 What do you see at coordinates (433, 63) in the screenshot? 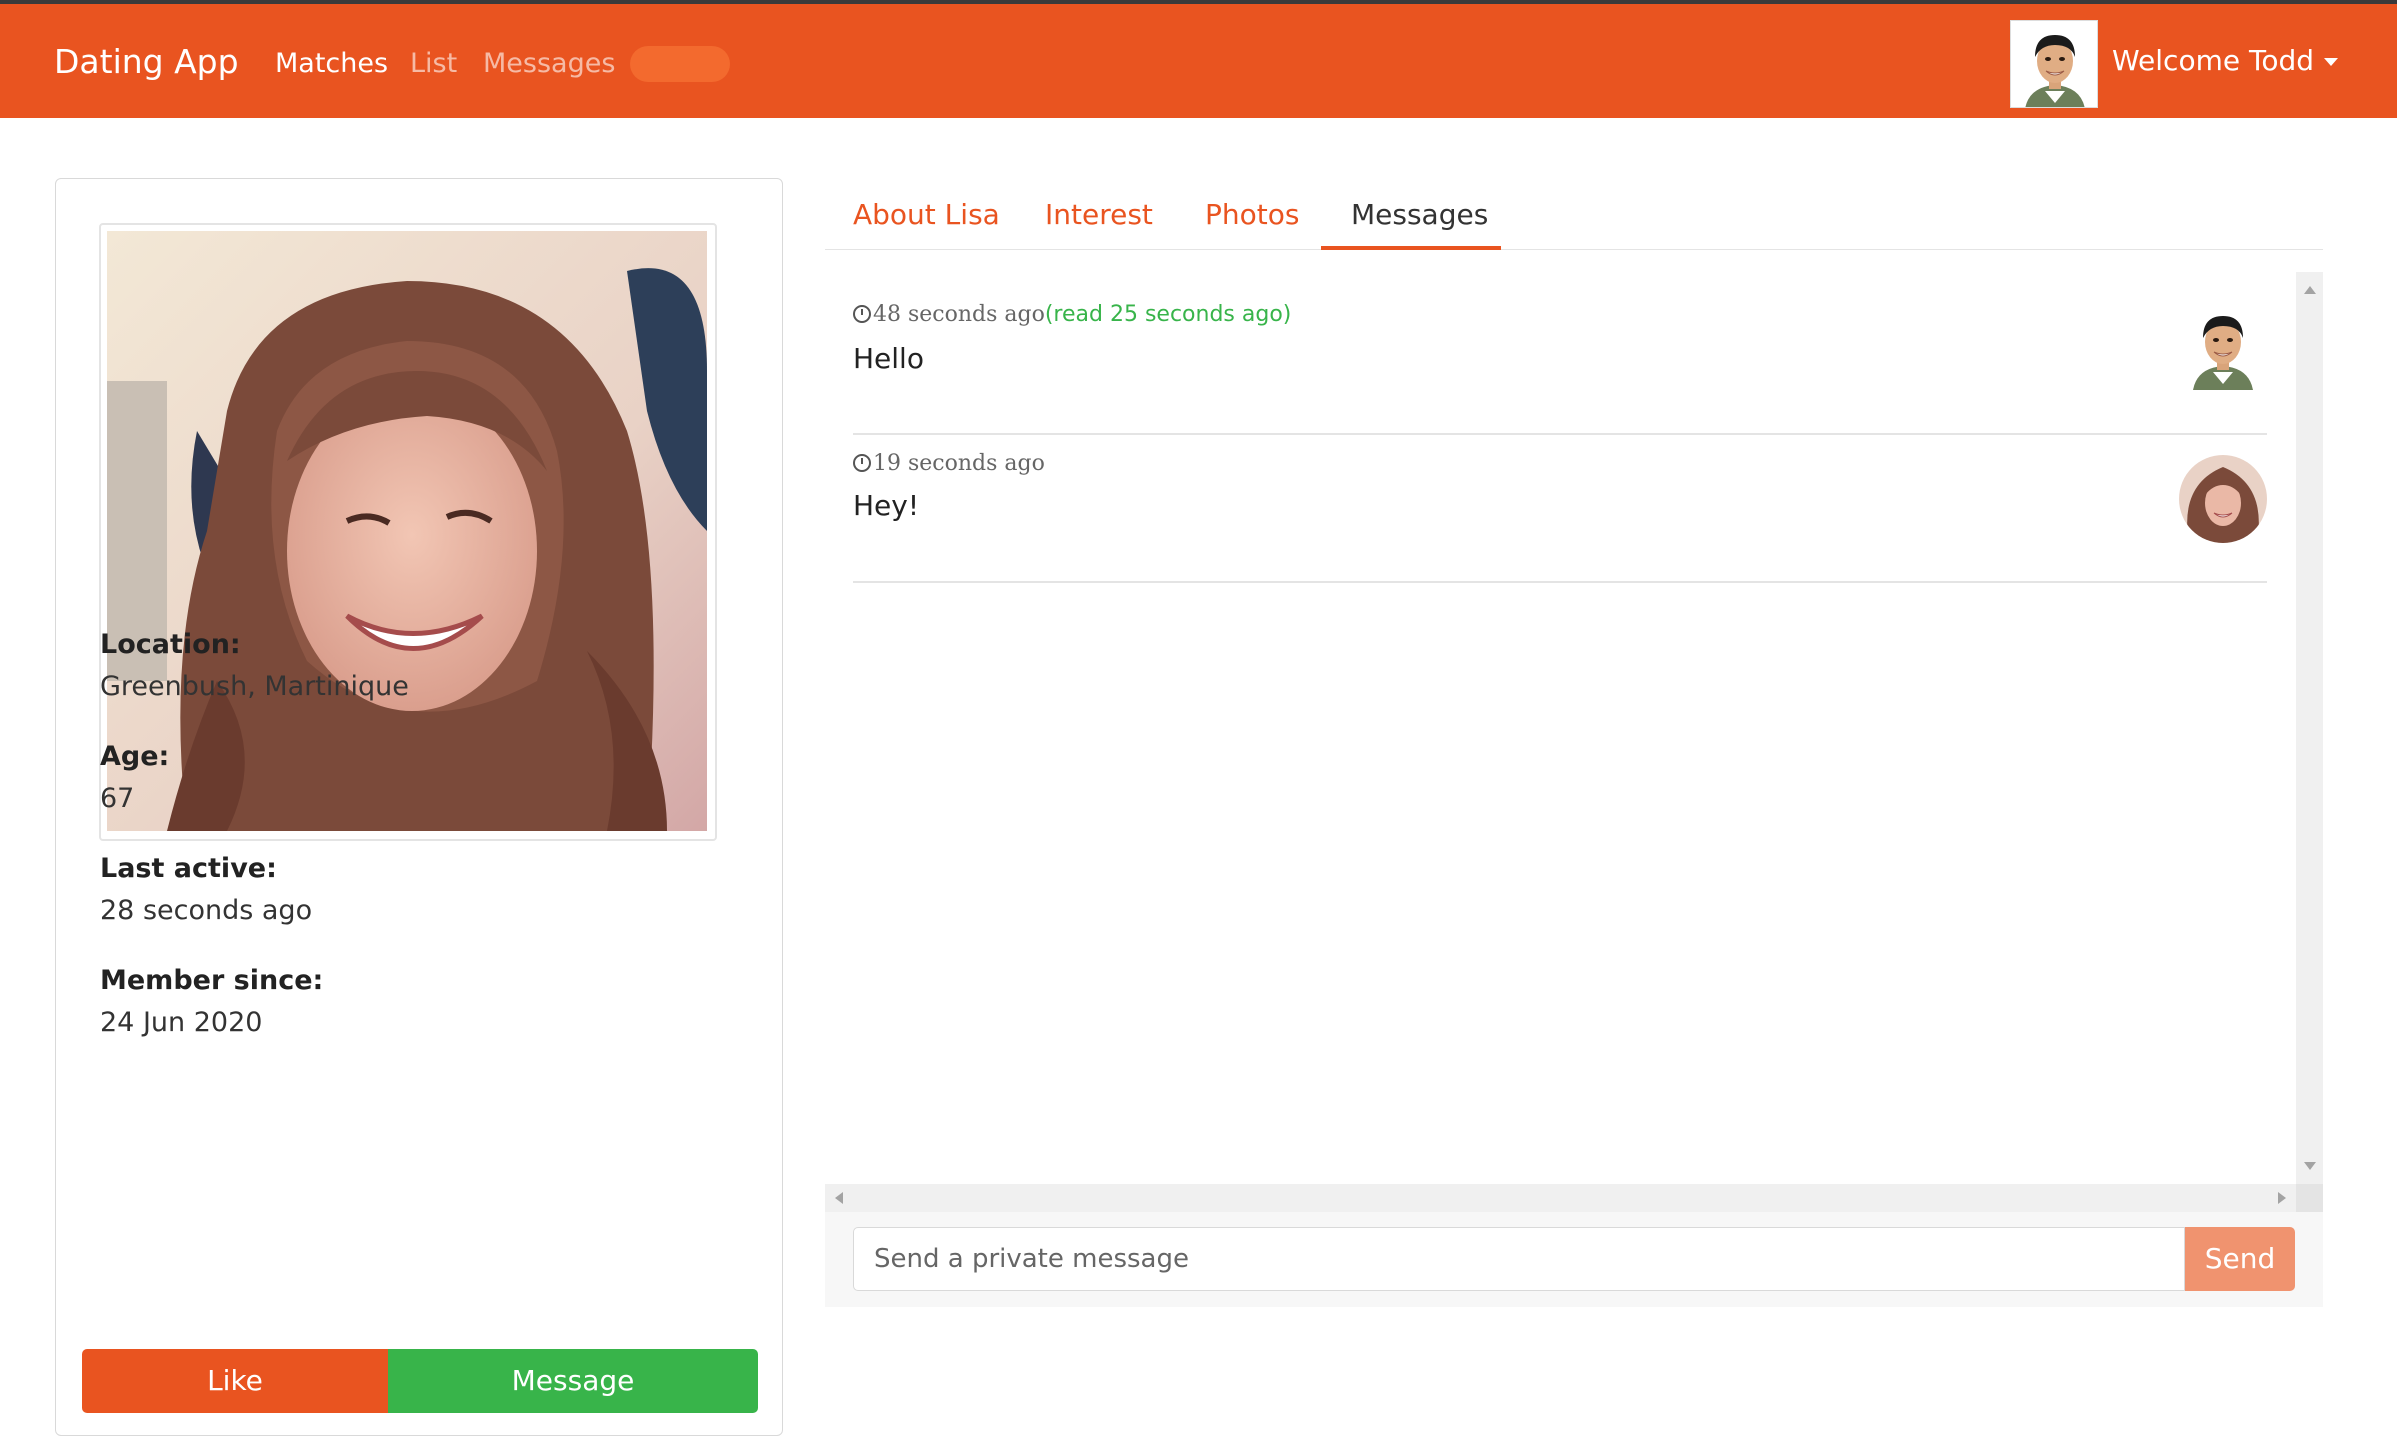
I see `nav-list: List` at bounding box center [433, 63].